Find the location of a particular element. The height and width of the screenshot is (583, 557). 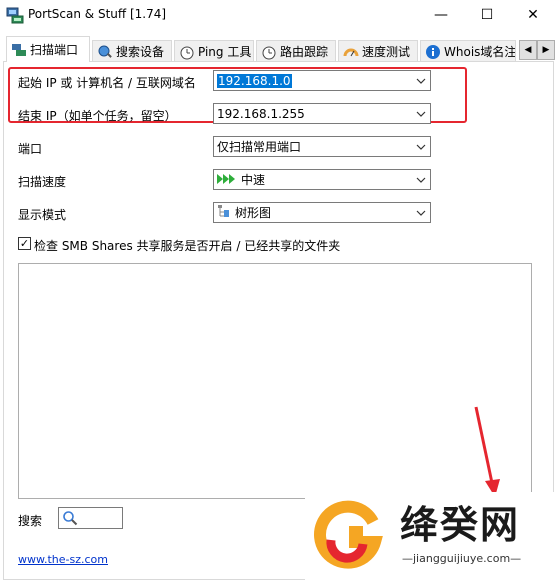

tab-speed-test: 速度测试 is located at coordinates (378, 51).